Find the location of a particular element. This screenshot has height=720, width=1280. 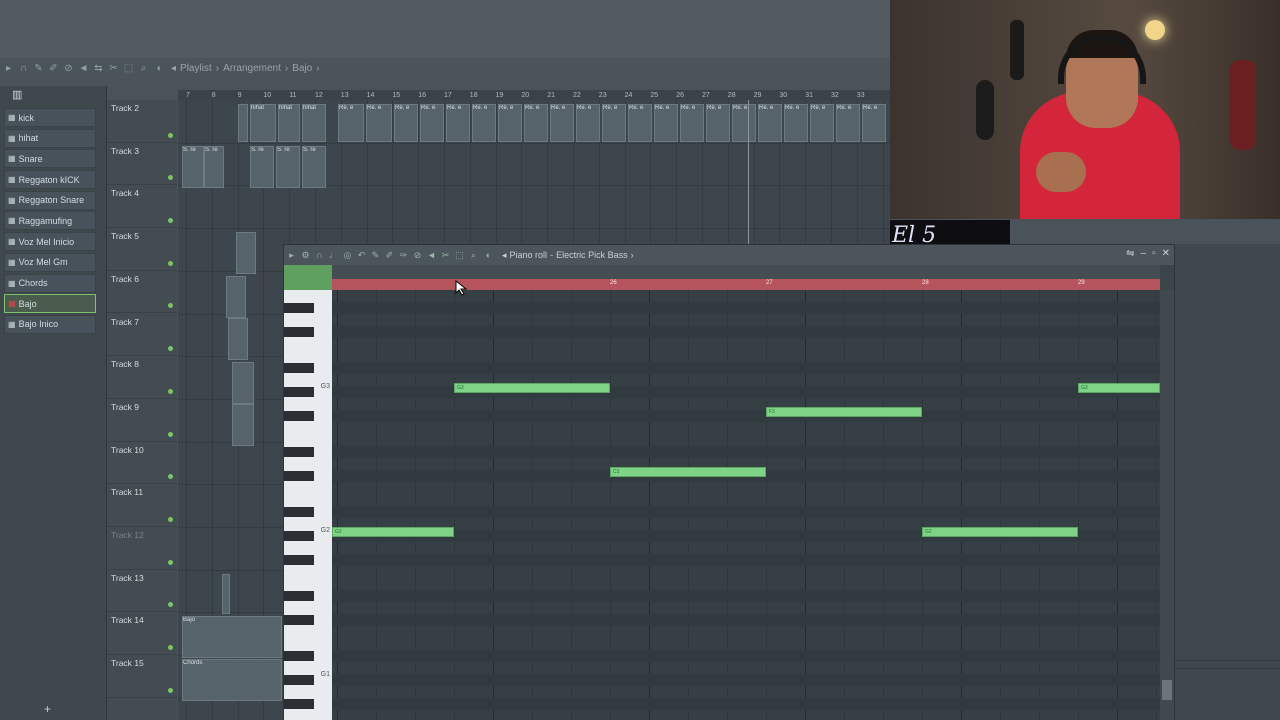

pattern-clip-bajo: Bajo is located at coordinates (232, 637).